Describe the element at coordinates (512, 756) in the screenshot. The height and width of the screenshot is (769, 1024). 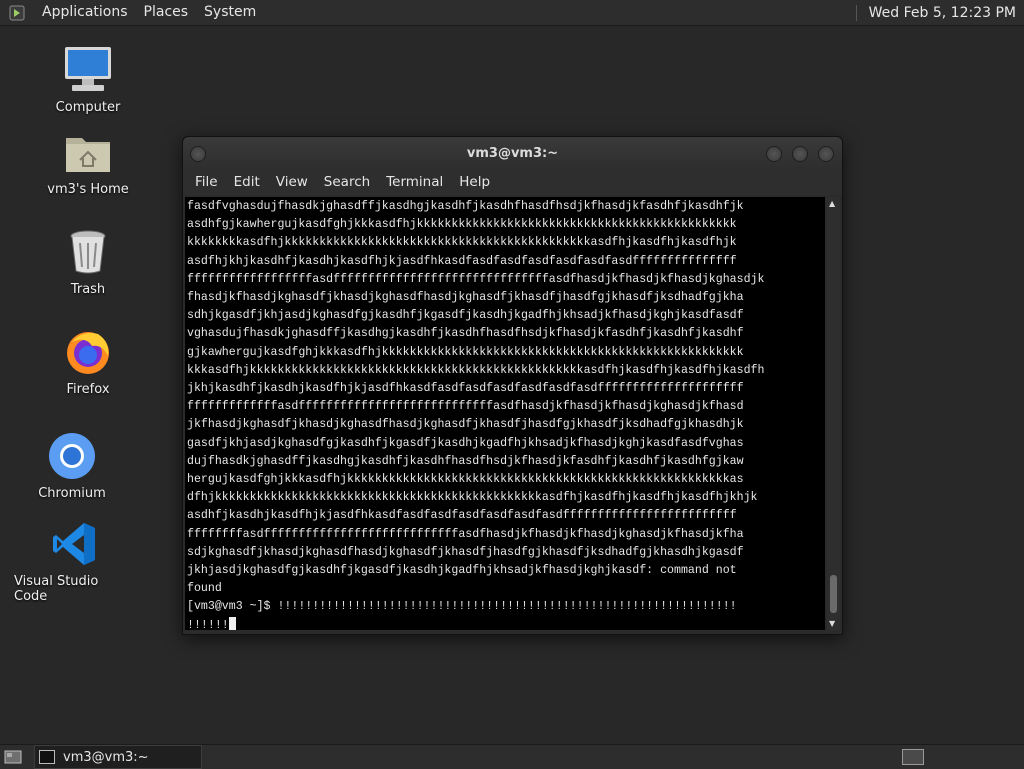
I see `bottom-panel: vm3@vm3:~` at that location.